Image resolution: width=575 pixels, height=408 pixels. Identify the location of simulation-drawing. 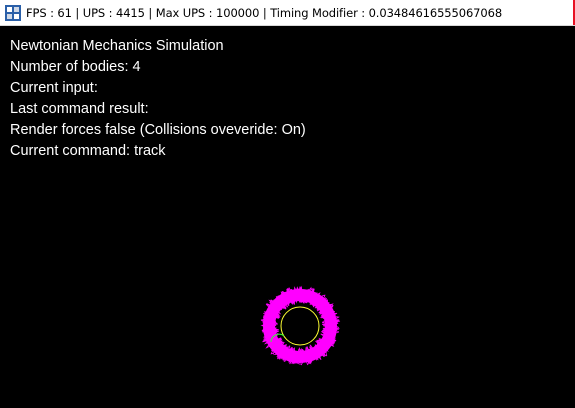
(300, 325).